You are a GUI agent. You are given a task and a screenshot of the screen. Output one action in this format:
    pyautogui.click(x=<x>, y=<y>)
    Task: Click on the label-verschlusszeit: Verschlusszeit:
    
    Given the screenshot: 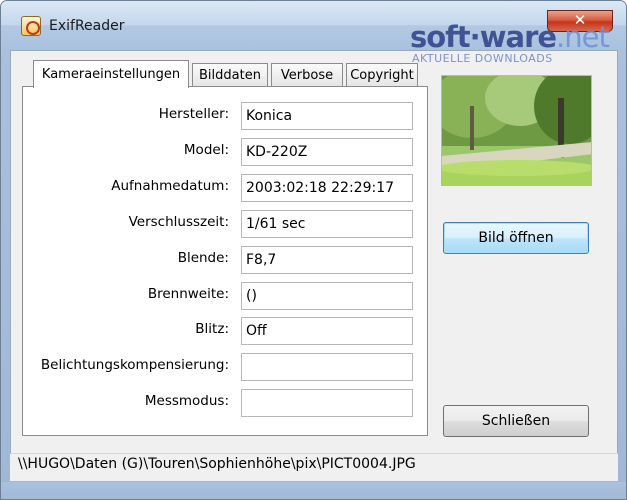 What is the action you would take?
    pyautogui.click(x=178, y=222)
    